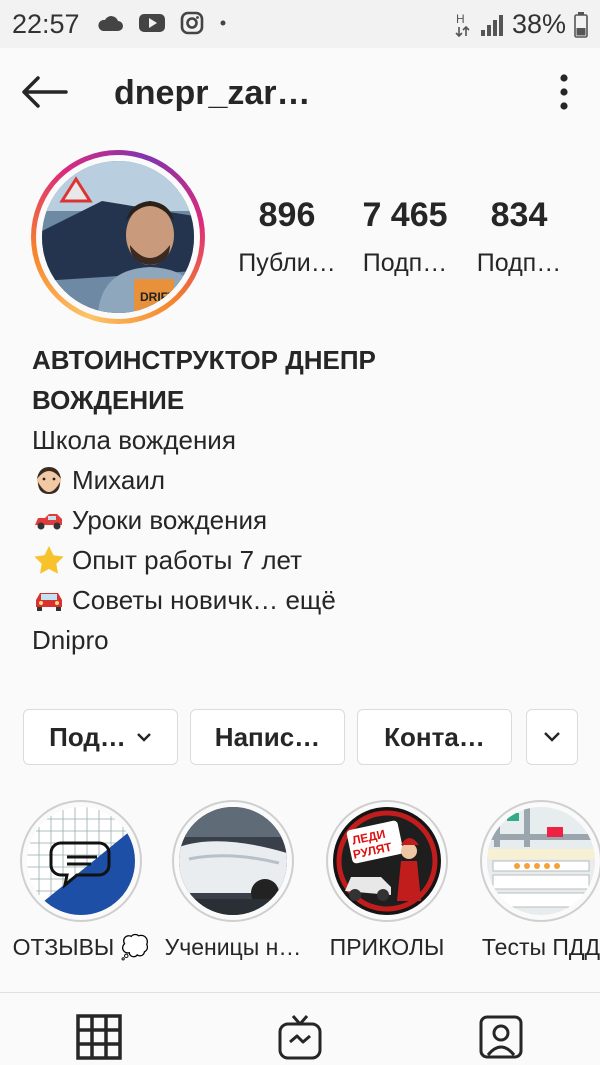 The height and width of the screenshot is (1065, 600). Describe the element at coordinates (187, 560) in the screenshot. I see `bio-line-text: Опыт работы 7 лет` at that location.